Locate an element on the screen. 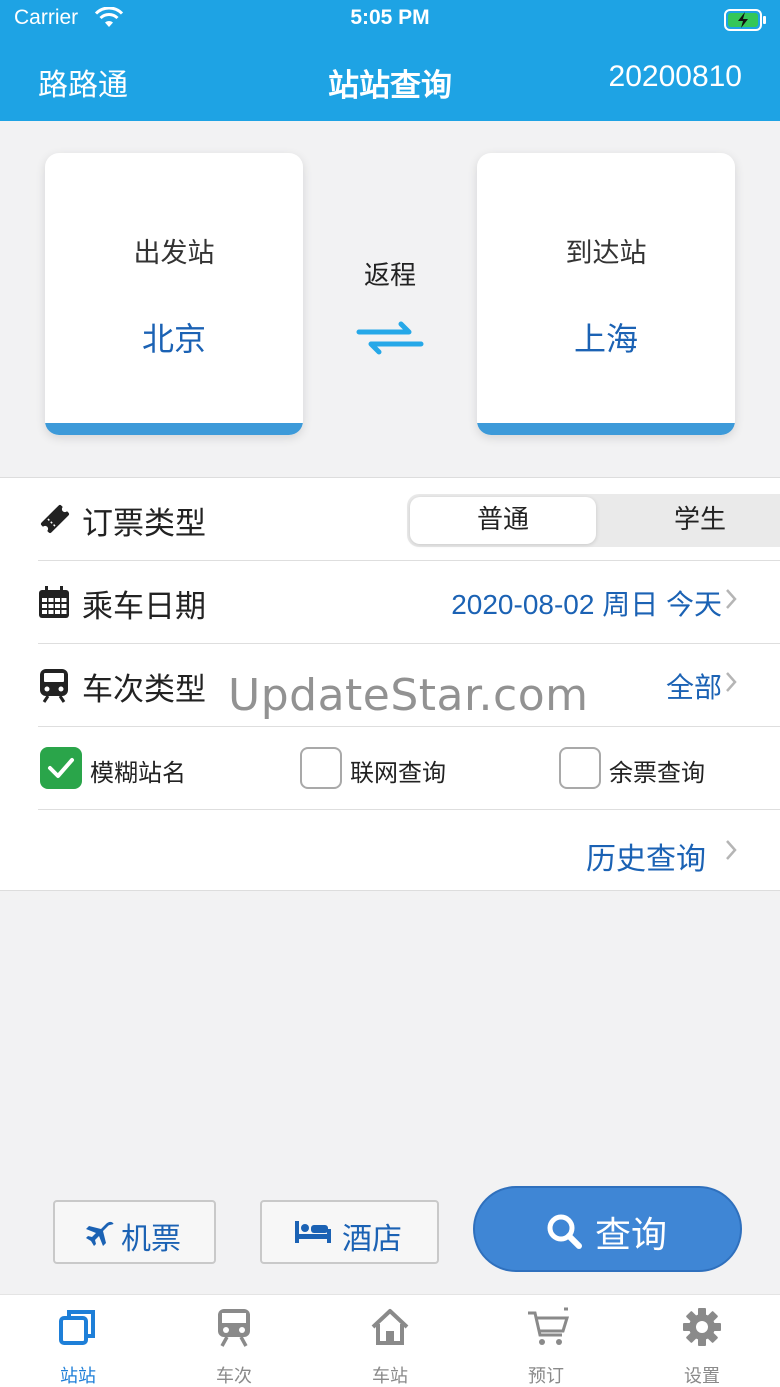 This screenshot has height=1387, width=780. calendar-icon is located at coordinates (55, 602).